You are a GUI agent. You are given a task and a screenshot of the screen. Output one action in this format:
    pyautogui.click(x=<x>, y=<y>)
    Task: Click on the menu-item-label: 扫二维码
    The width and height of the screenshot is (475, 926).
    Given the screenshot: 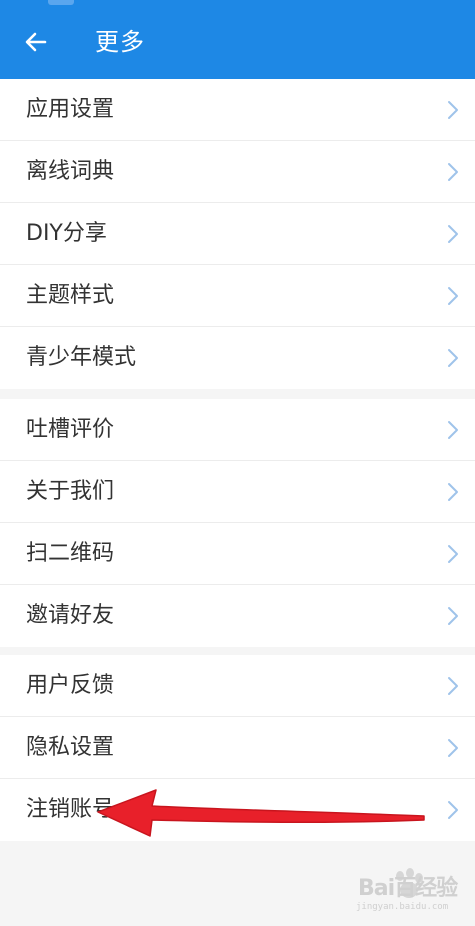 What is the action you would take?
    pyautogui.click(x=70, y=553)
    